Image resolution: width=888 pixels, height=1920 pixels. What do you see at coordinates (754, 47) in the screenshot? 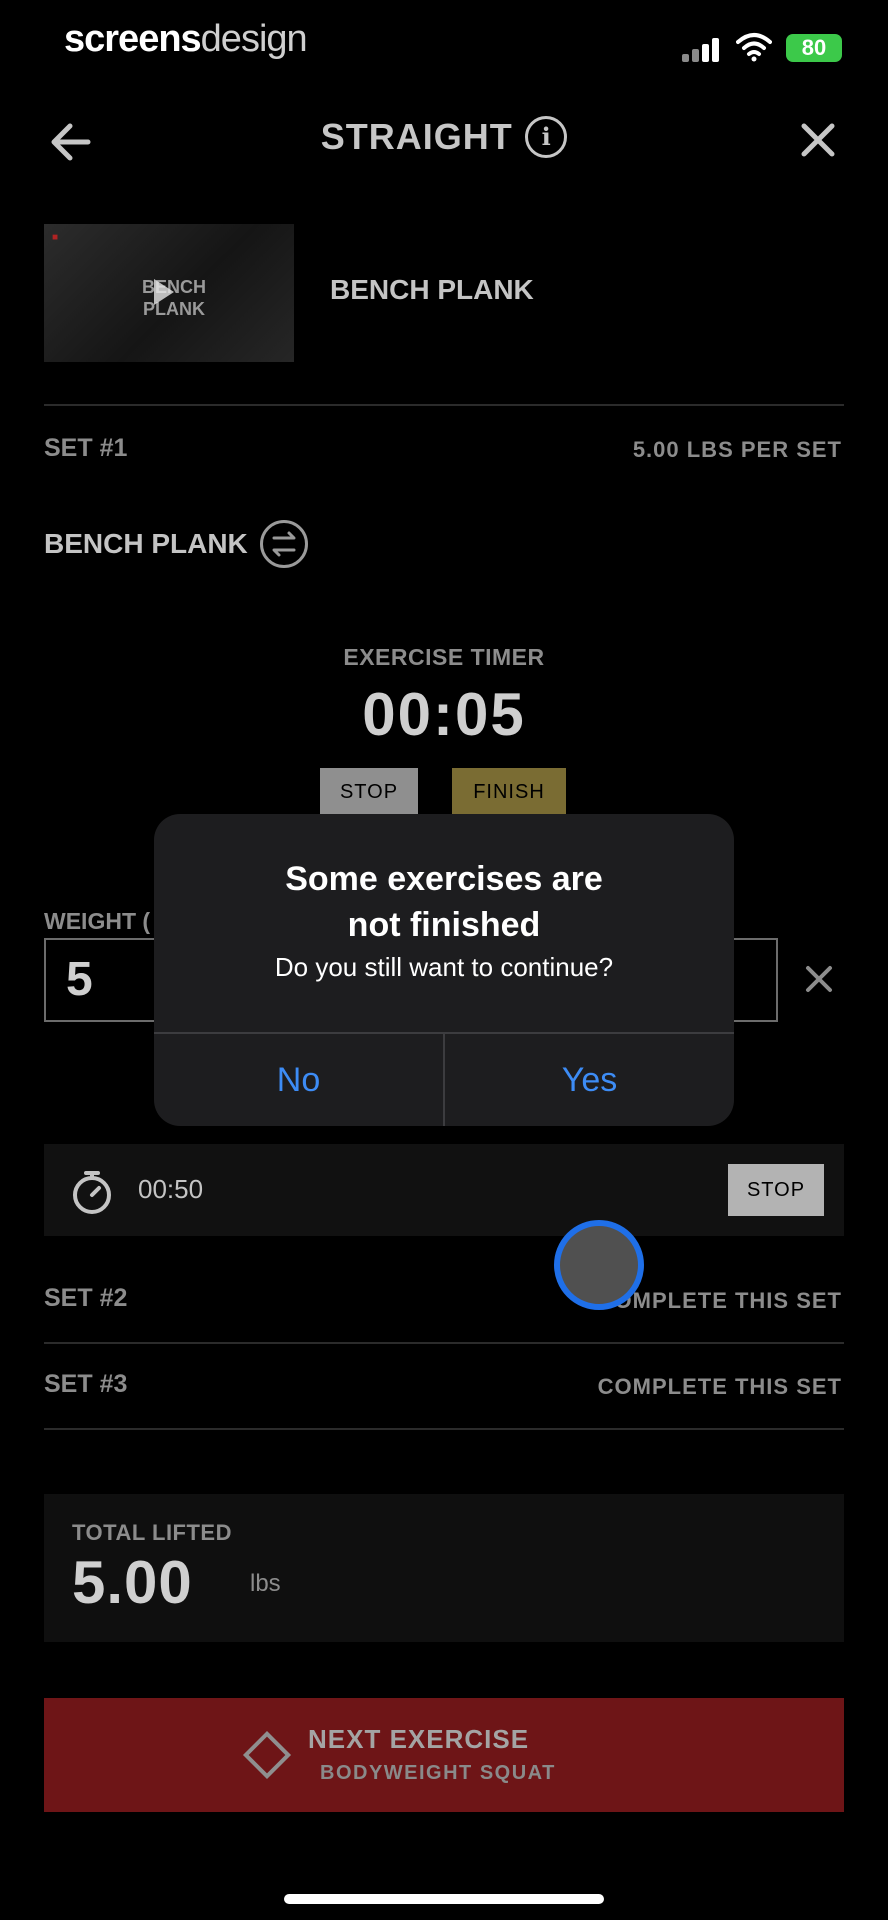
I see `wifi-icon` at bounding box center [754, 47].